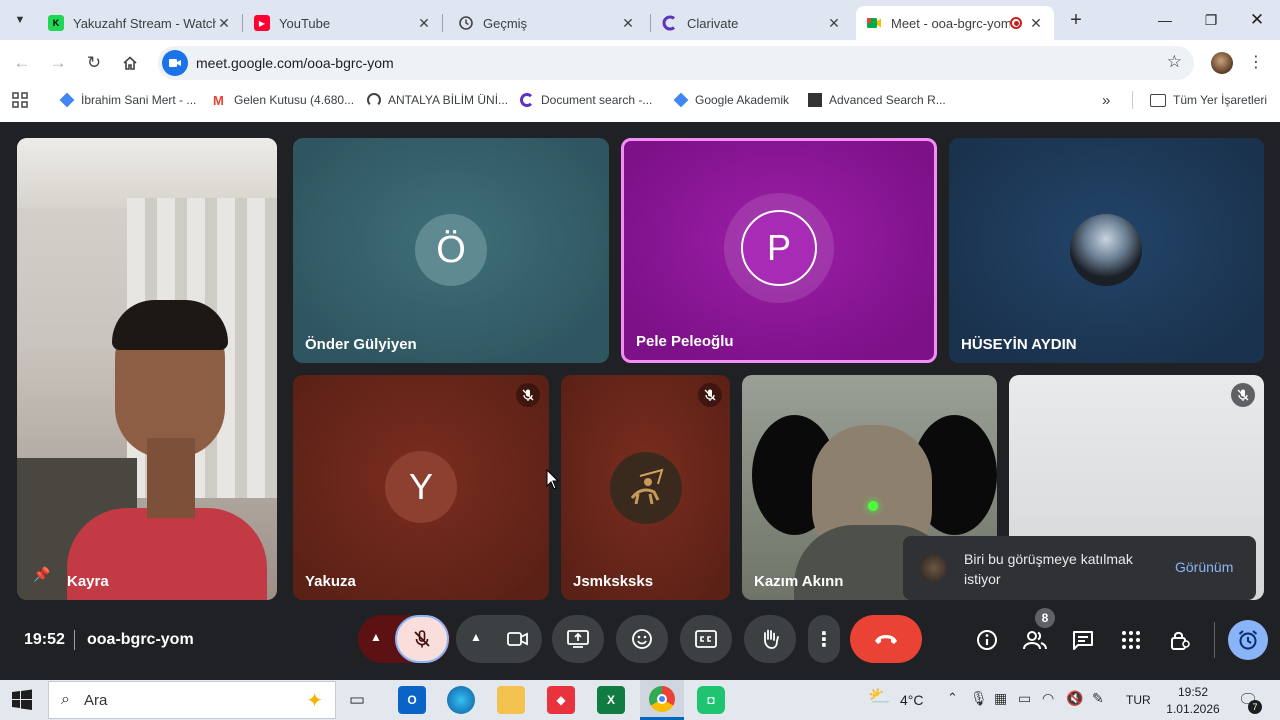 The width and height of the screenshot is (1280, 720). I want to click on task-view-icon: ▭, so click(357, 700).